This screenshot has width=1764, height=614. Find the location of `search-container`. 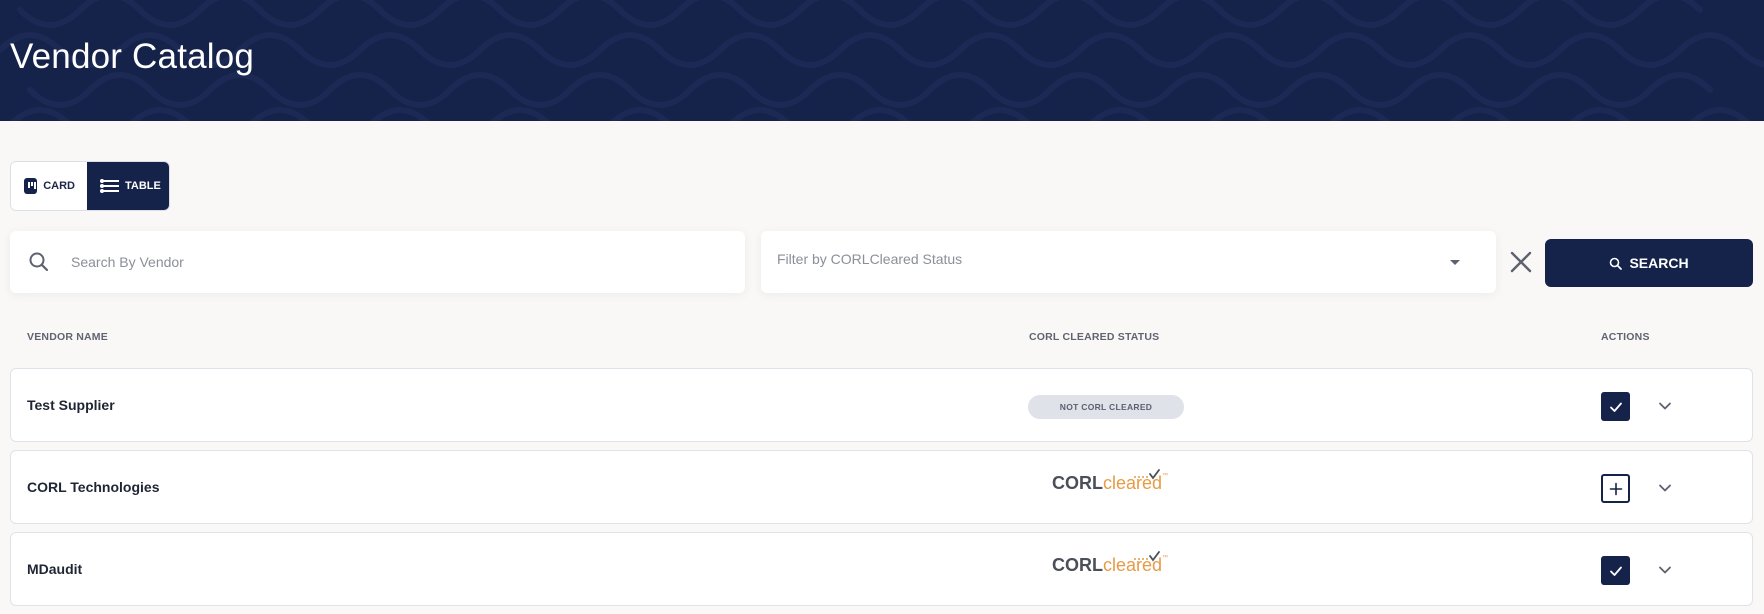

search-container is located at coordinates (377, 262).